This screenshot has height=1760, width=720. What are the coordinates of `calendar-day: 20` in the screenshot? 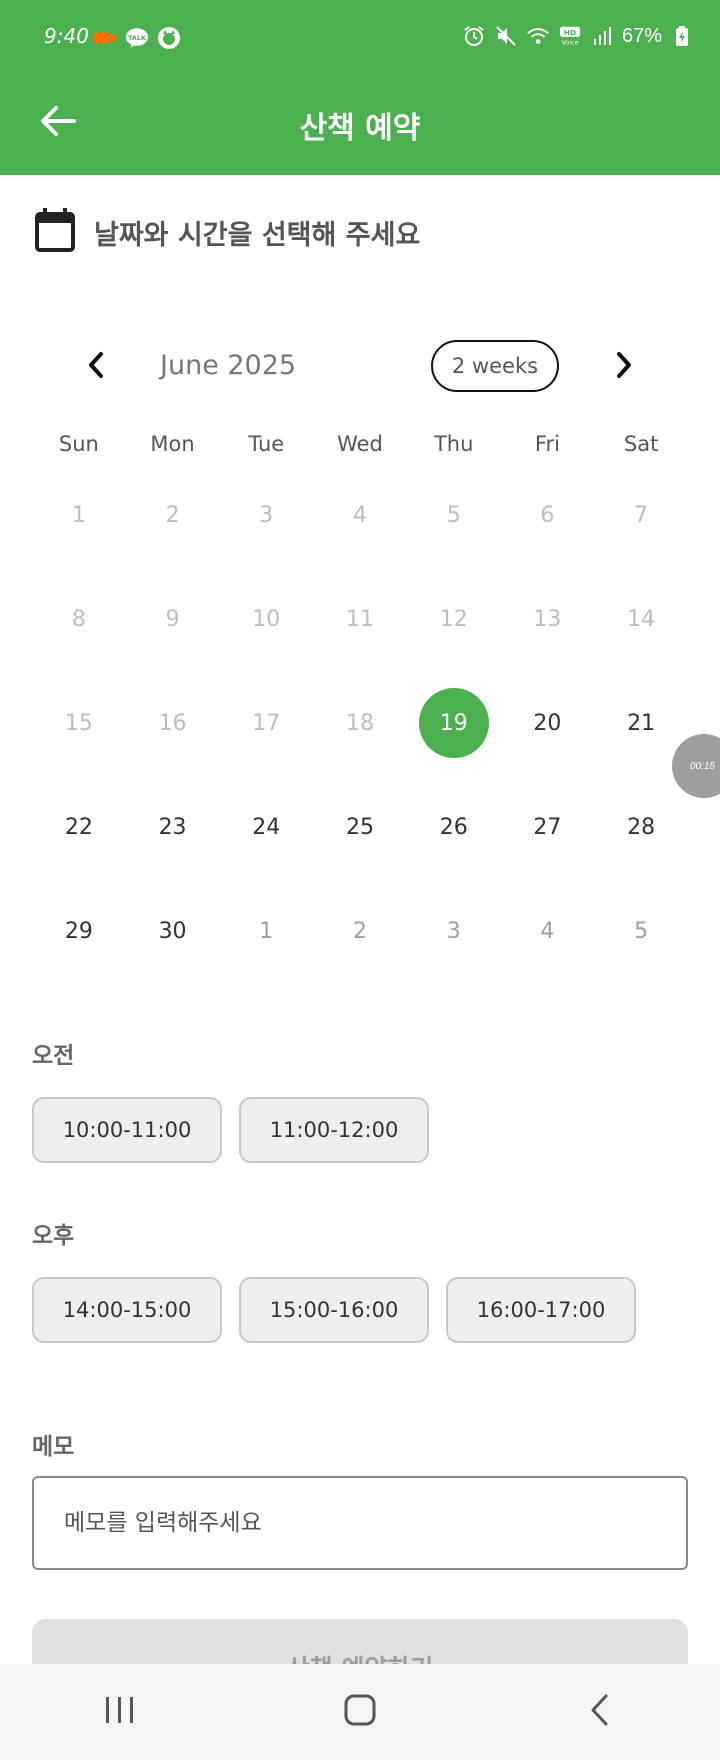 It's located at (548, 723).